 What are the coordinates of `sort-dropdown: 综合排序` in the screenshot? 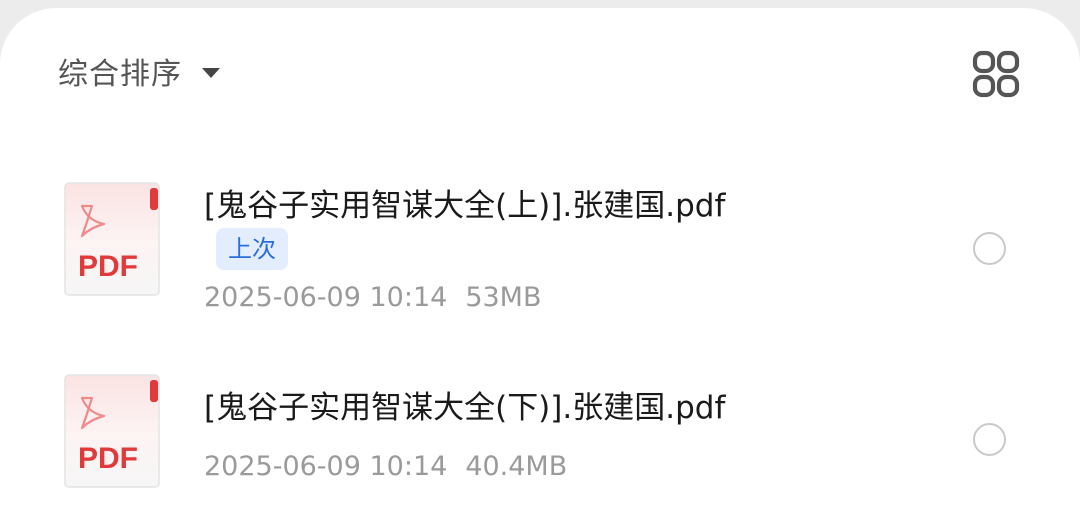 It's located at (139, 71).